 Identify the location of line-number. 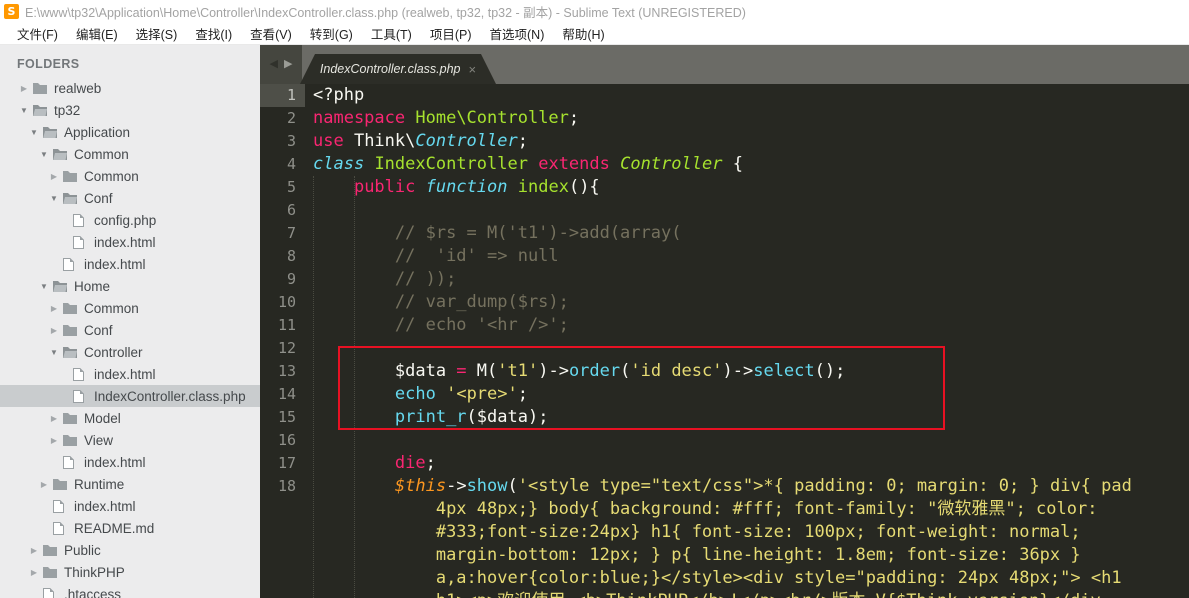
(282, 594).